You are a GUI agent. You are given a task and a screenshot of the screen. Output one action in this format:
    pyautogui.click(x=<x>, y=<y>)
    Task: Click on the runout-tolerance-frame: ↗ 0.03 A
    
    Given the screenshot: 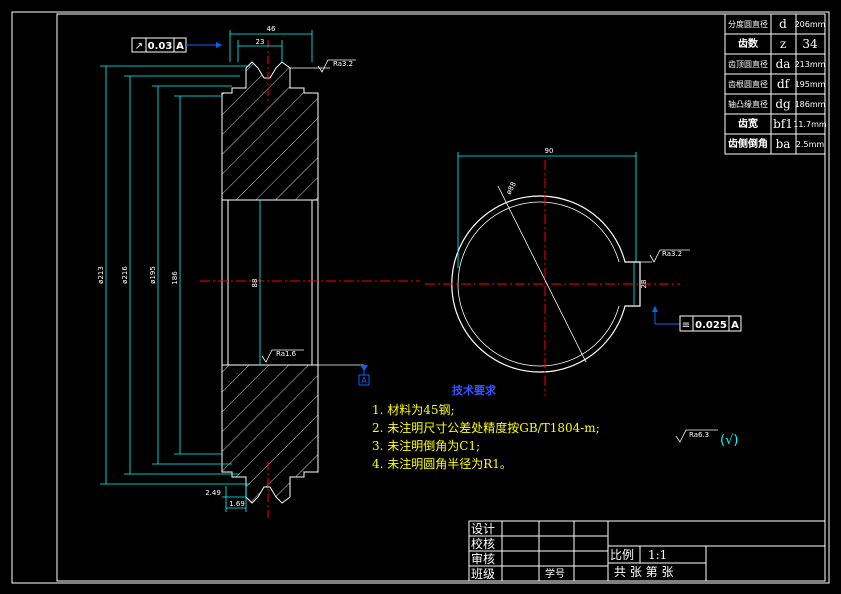 What is the action you would take?
    pyautogui.click(x=176, y=45)
    